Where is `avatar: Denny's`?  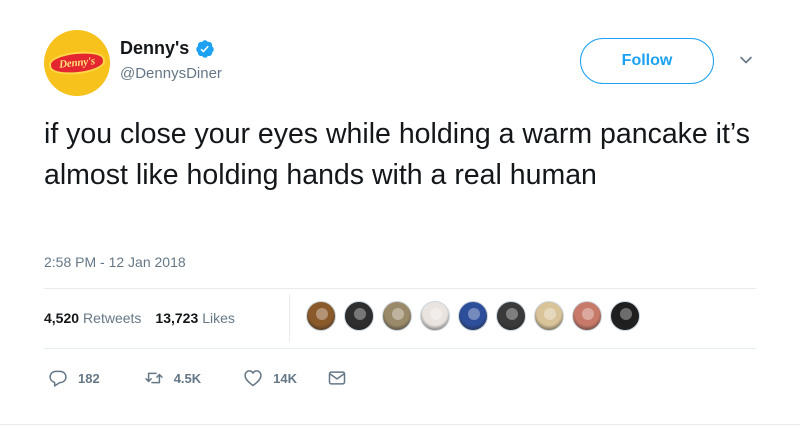 avatar: Denny's is located at coordinates (77, 63).